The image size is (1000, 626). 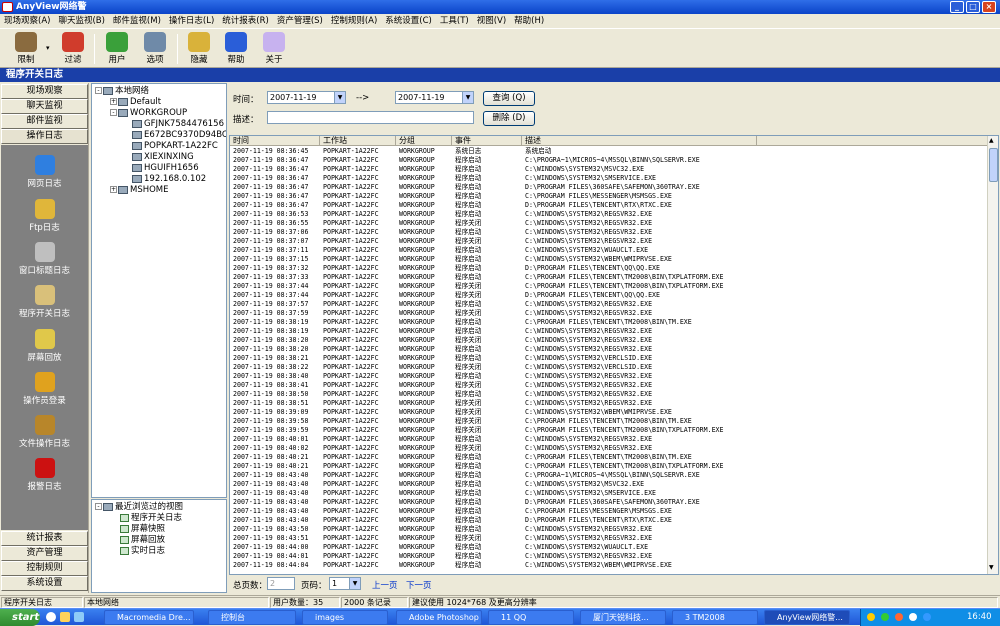 I want to click on scroll-thumb, so click(x=993, y=165).